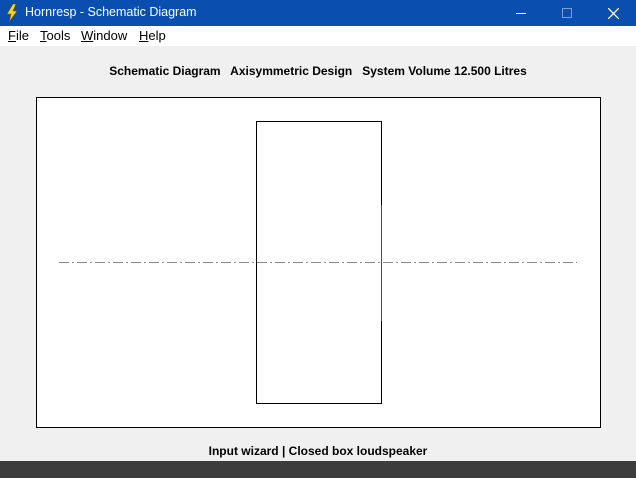 This screenshot has width=636, height=478. I want to click on maximize-icon, so click(567, 13).